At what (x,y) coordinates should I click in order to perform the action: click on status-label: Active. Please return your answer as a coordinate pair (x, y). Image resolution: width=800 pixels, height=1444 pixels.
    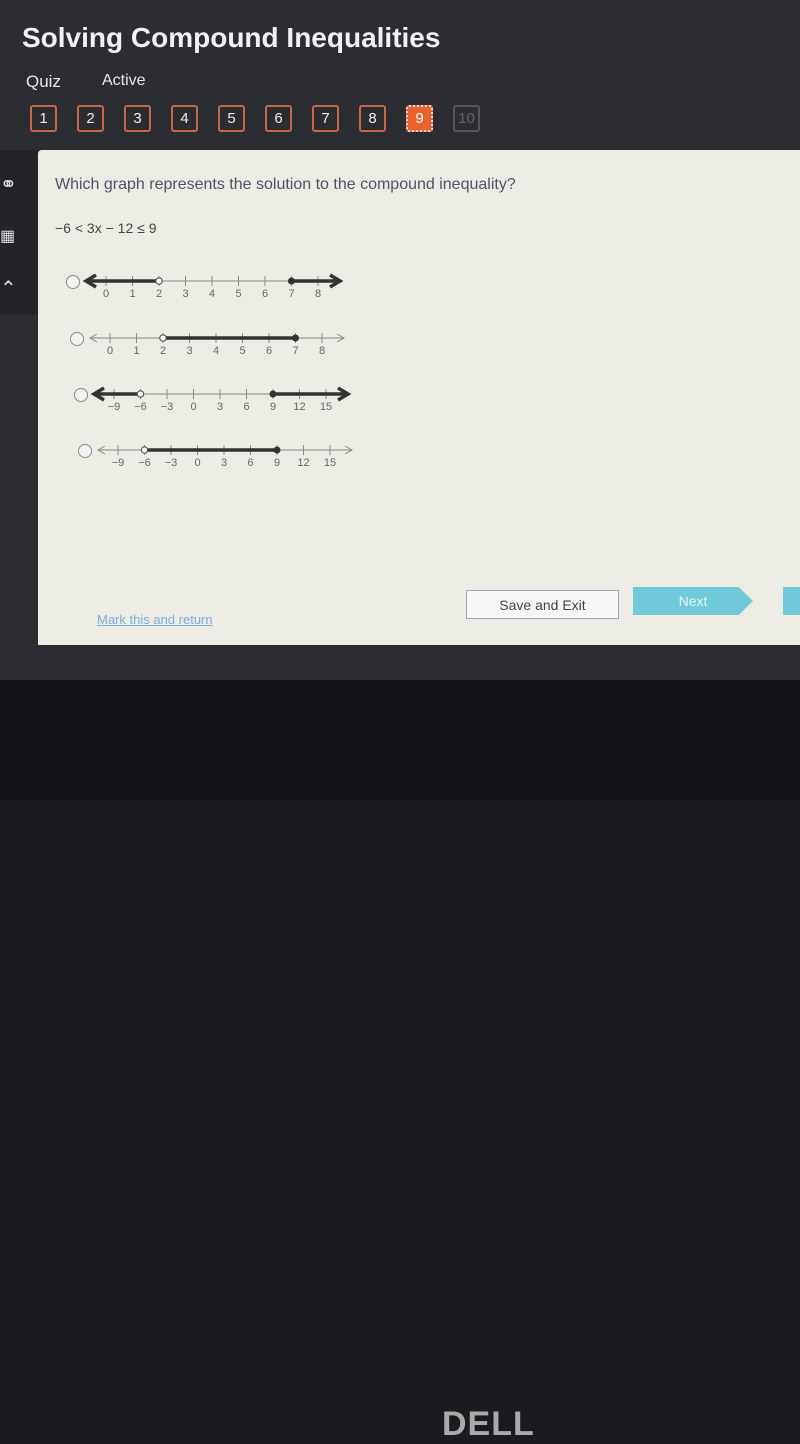
    Looking at the image, I should click on (124, 80).